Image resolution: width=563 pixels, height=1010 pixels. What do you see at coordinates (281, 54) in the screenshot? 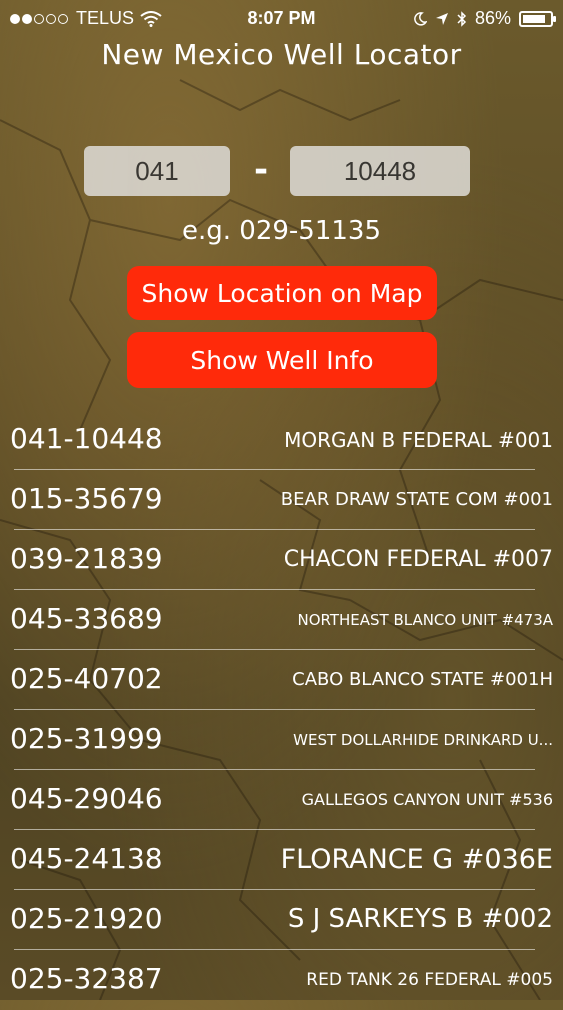
I see `page-title: New Mexico Well Locator` at bounding box center [281, 54].